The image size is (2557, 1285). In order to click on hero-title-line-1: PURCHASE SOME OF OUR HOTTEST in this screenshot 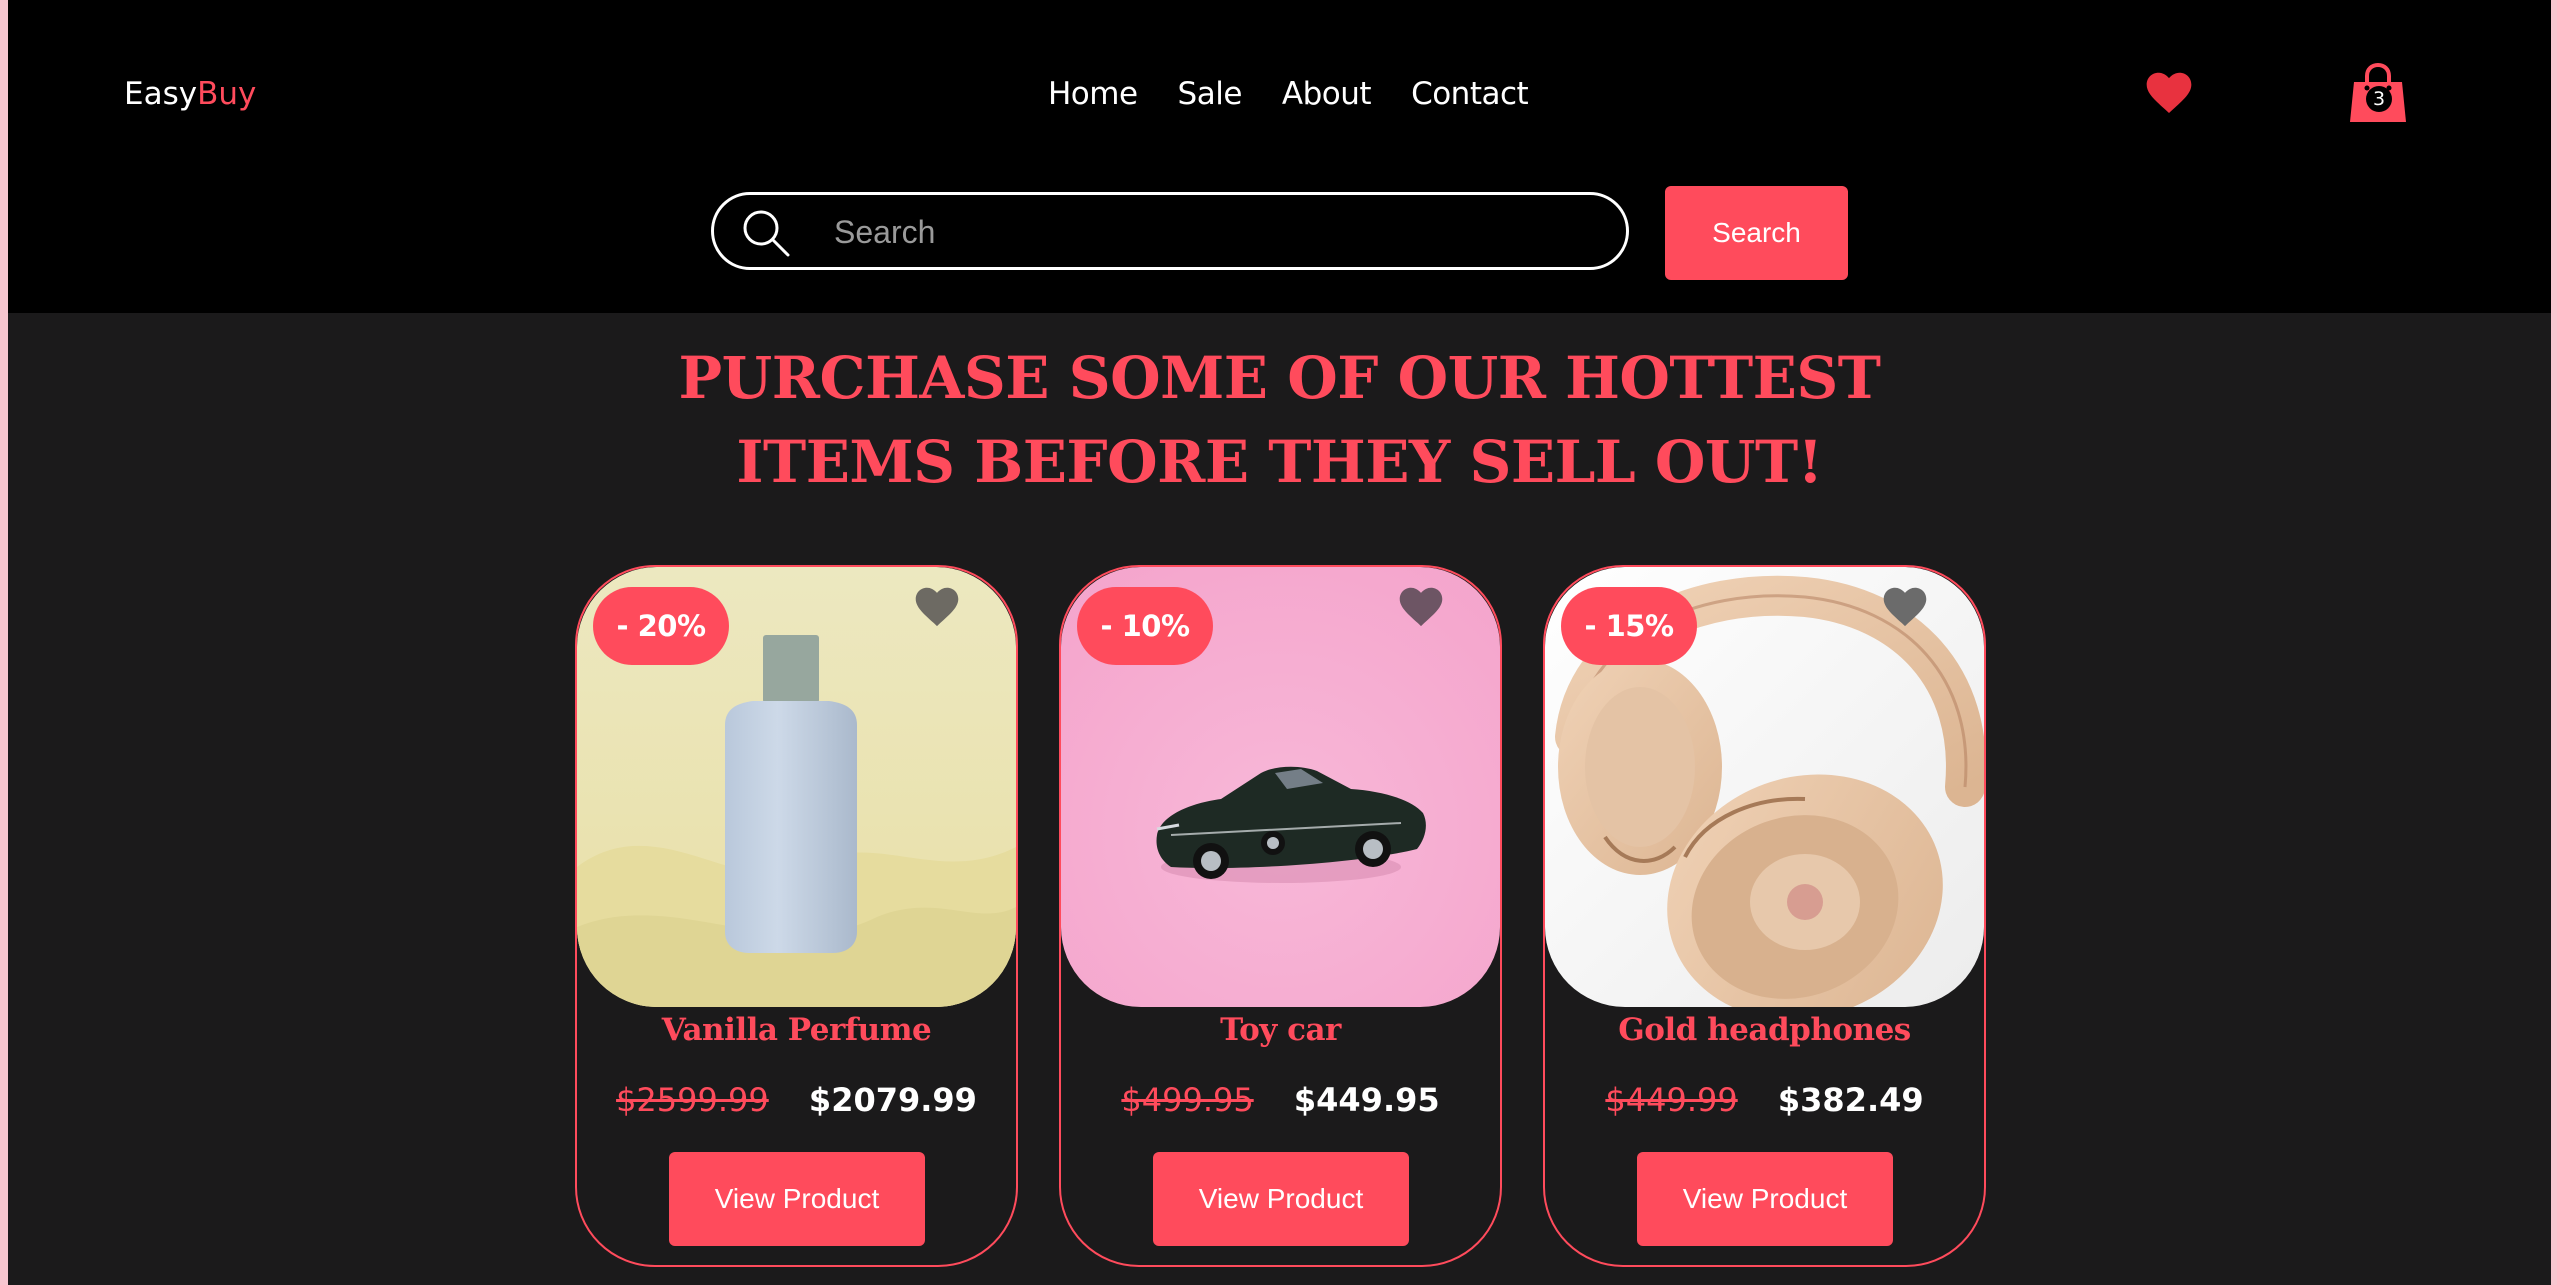, I will do `click(1279, 378)`.